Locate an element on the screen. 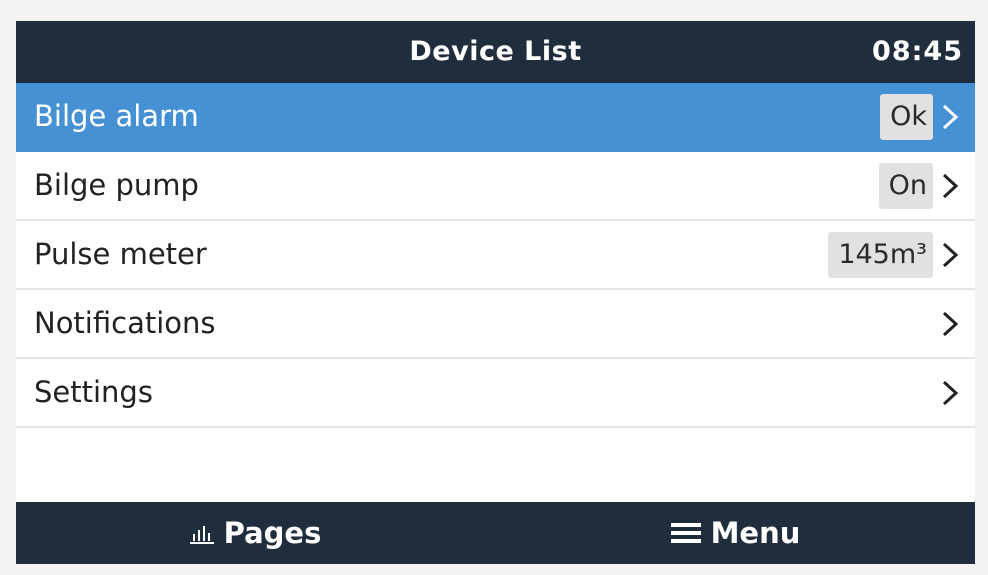 The image size is (988, 575). list-item-label: Bilge alarm is located at coordinates (116, 116).